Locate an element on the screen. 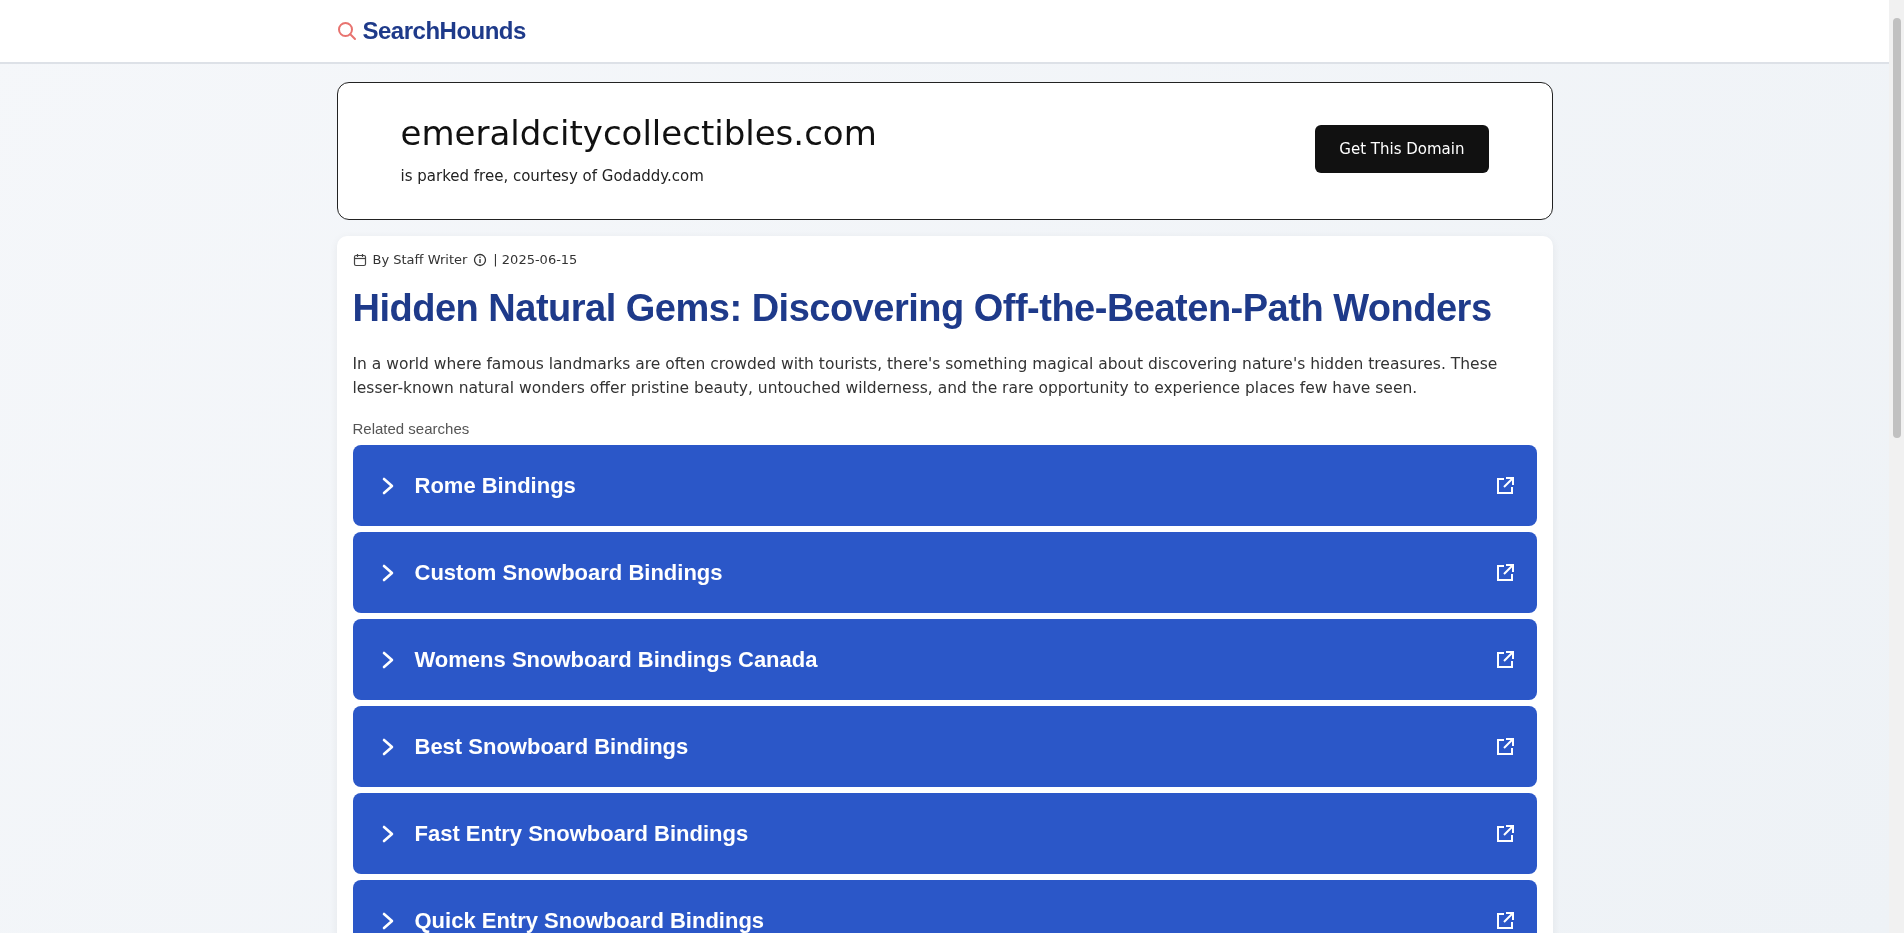 The height and width of the screenshot is (933, 1904). scrollbar is located at coordinates (1896, 466).